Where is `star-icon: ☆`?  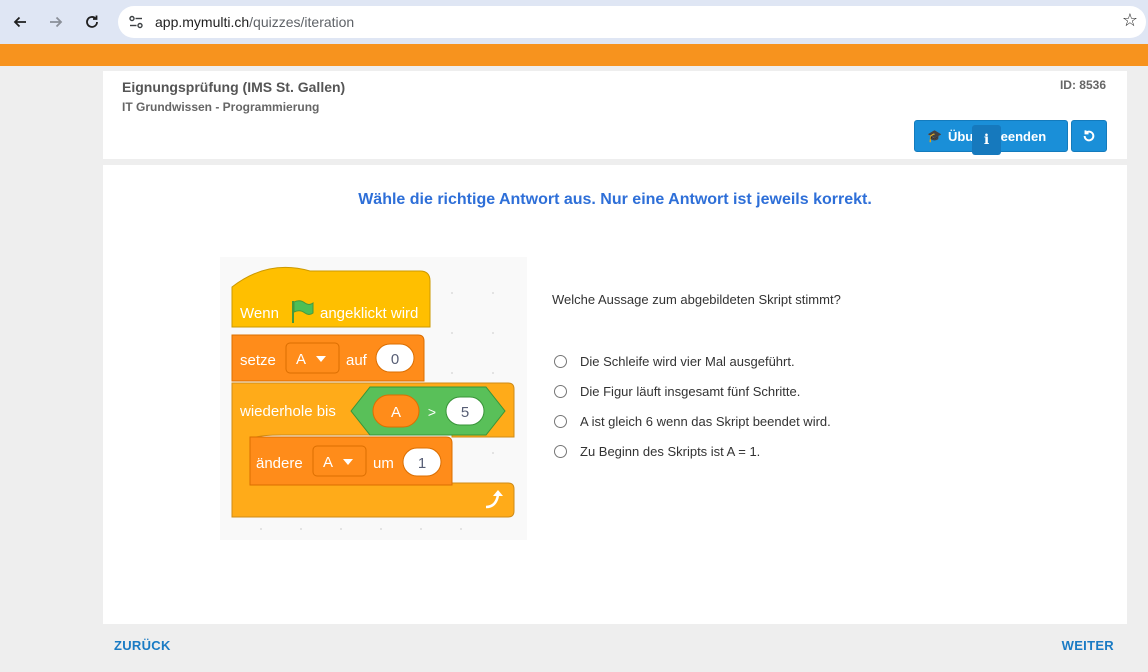 star-icon: ☆ is located at coordinates (1130, 20).